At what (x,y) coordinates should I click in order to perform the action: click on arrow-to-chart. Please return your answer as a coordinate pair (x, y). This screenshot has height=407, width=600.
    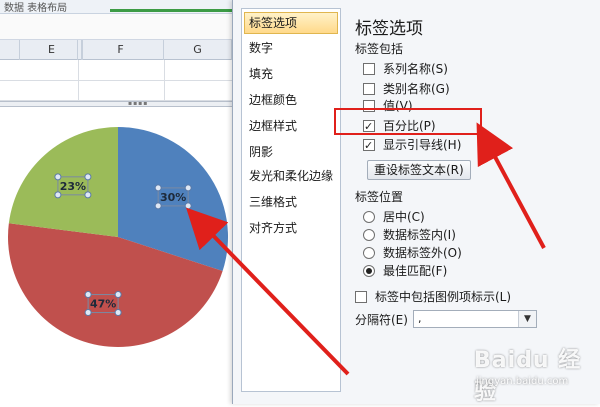
    Looking at the image, I should click on (268, 291).